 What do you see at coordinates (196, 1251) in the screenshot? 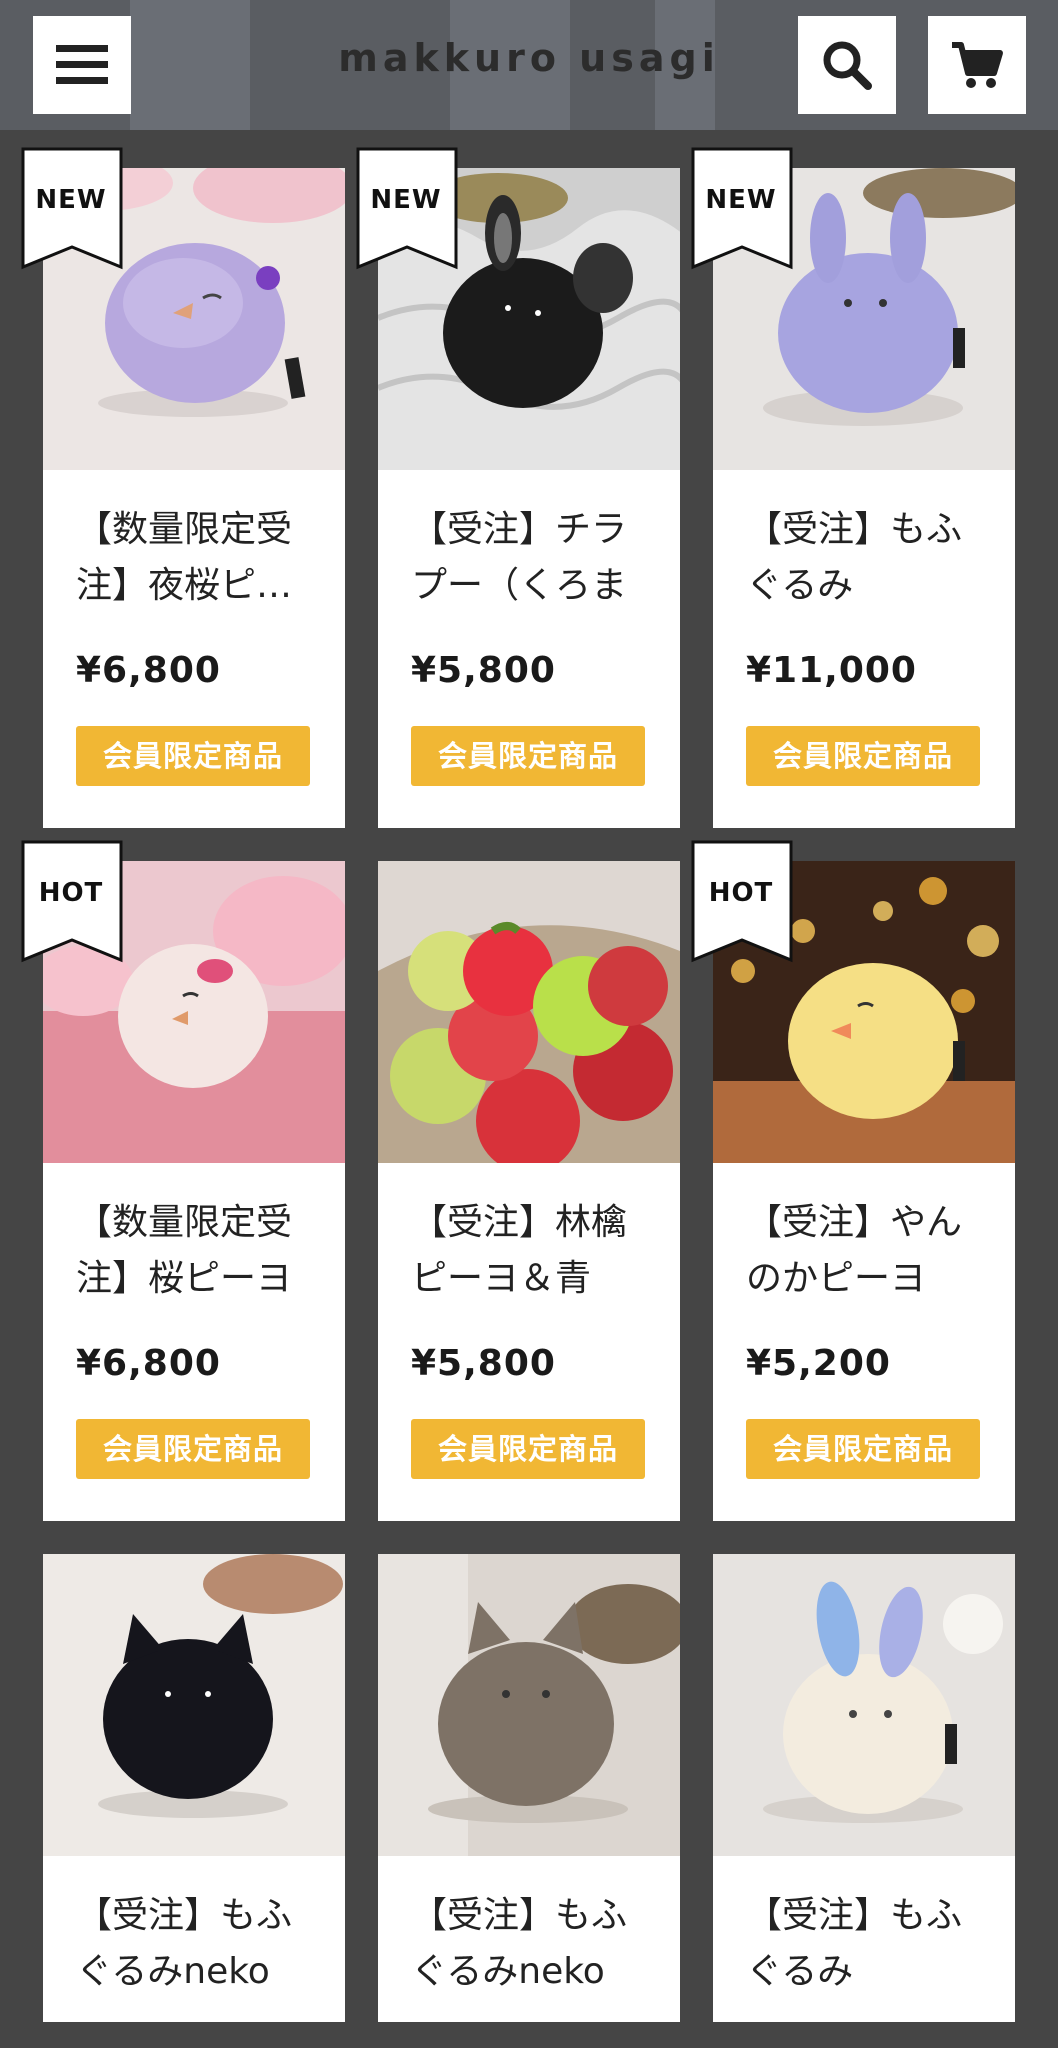
I see `product-title: 【数量限定受注】桜ピーヨ` at bounding box center [196, 1251].